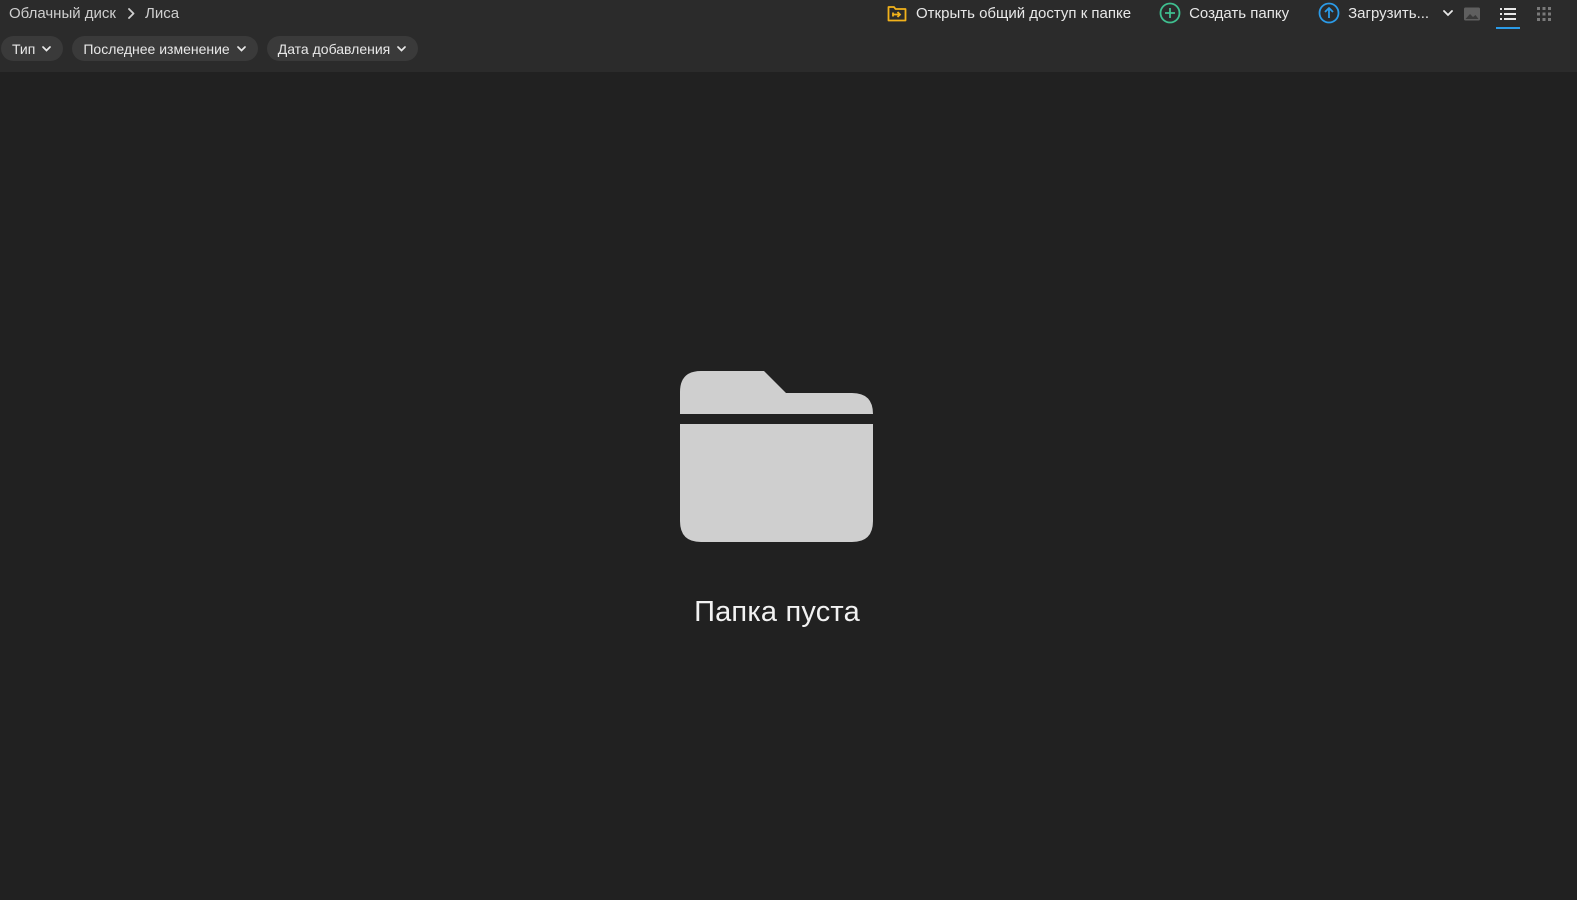 The image size is (1577, 900). Describe the element at coordinates (776, 456) in the screenshot. I see `empty-folder-icon` at that location.